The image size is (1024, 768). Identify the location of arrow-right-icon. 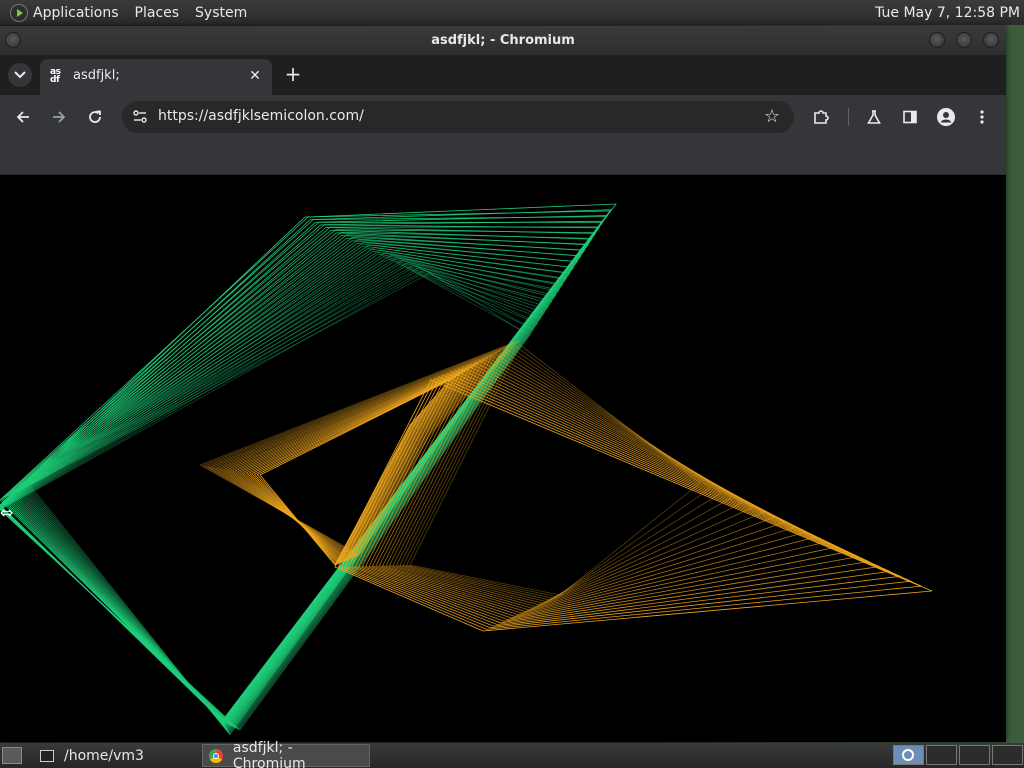
(59, 117).